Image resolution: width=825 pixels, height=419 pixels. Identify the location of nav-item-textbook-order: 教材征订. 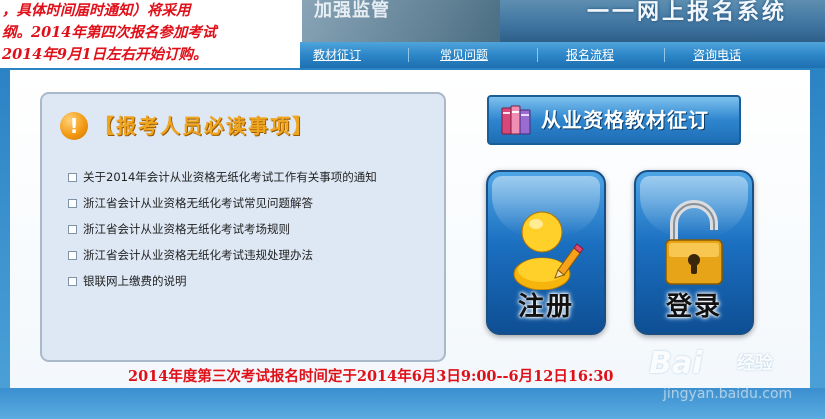
(337, 55).